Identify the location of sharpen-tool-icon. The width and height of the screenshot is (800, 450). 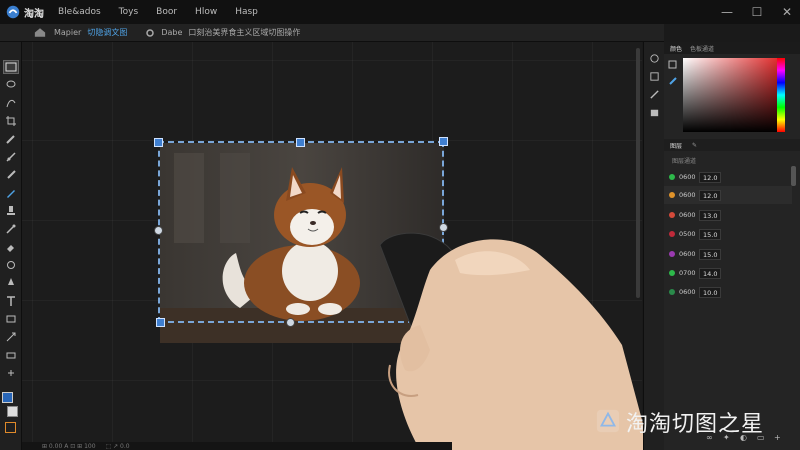
(11, 283).